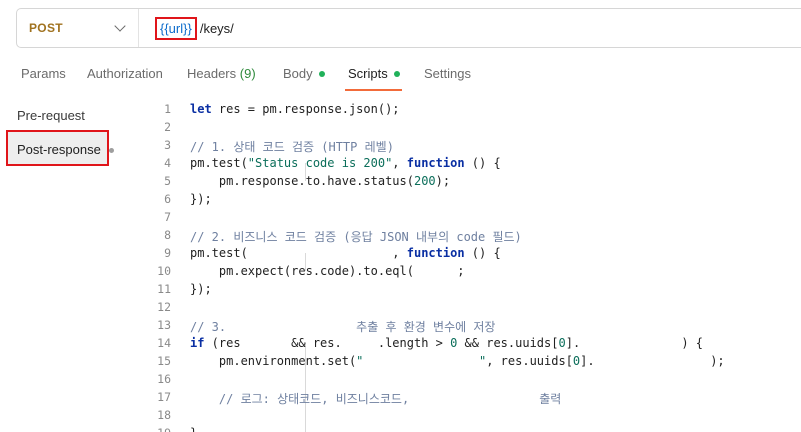 The image size is (801, 432). I want to click on line-number: 13, so click(164, 325).